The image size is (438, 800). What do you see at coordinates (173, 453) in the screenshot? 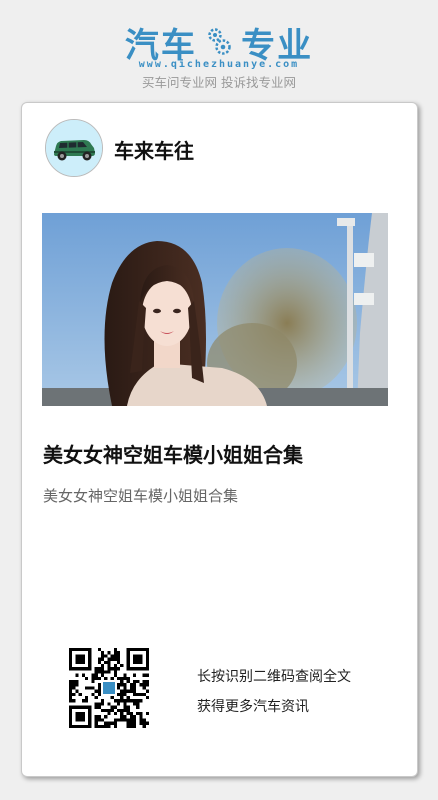
I see `article-title: 美女女神空姐车模小姐姐合集` at bounding box center [173, 453].